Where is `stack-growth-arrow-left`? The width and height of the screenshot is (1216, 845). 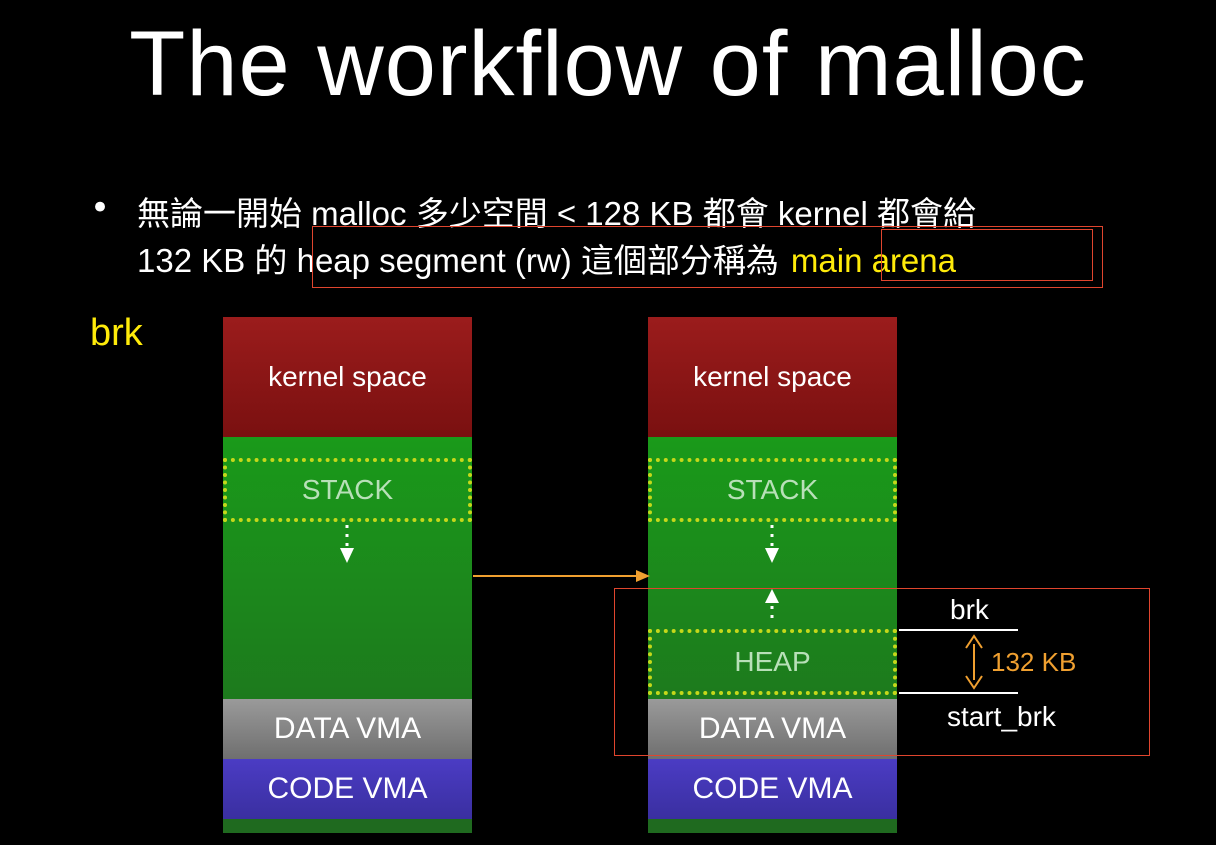
stack-growth-arrow-left is located at coordinates (347, 544).